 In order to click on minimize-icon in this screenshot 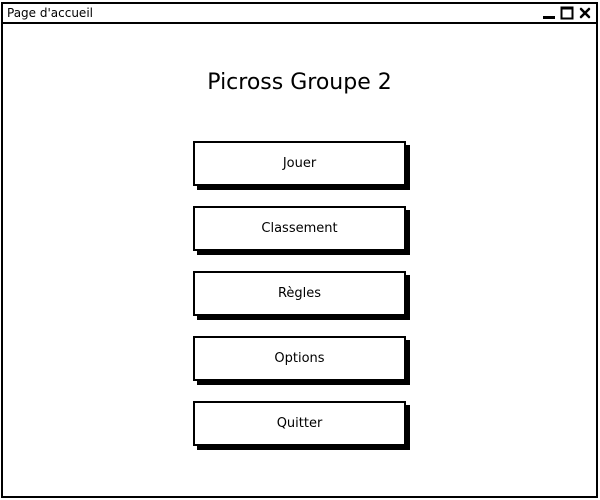, I will do `click(549, 13)`.